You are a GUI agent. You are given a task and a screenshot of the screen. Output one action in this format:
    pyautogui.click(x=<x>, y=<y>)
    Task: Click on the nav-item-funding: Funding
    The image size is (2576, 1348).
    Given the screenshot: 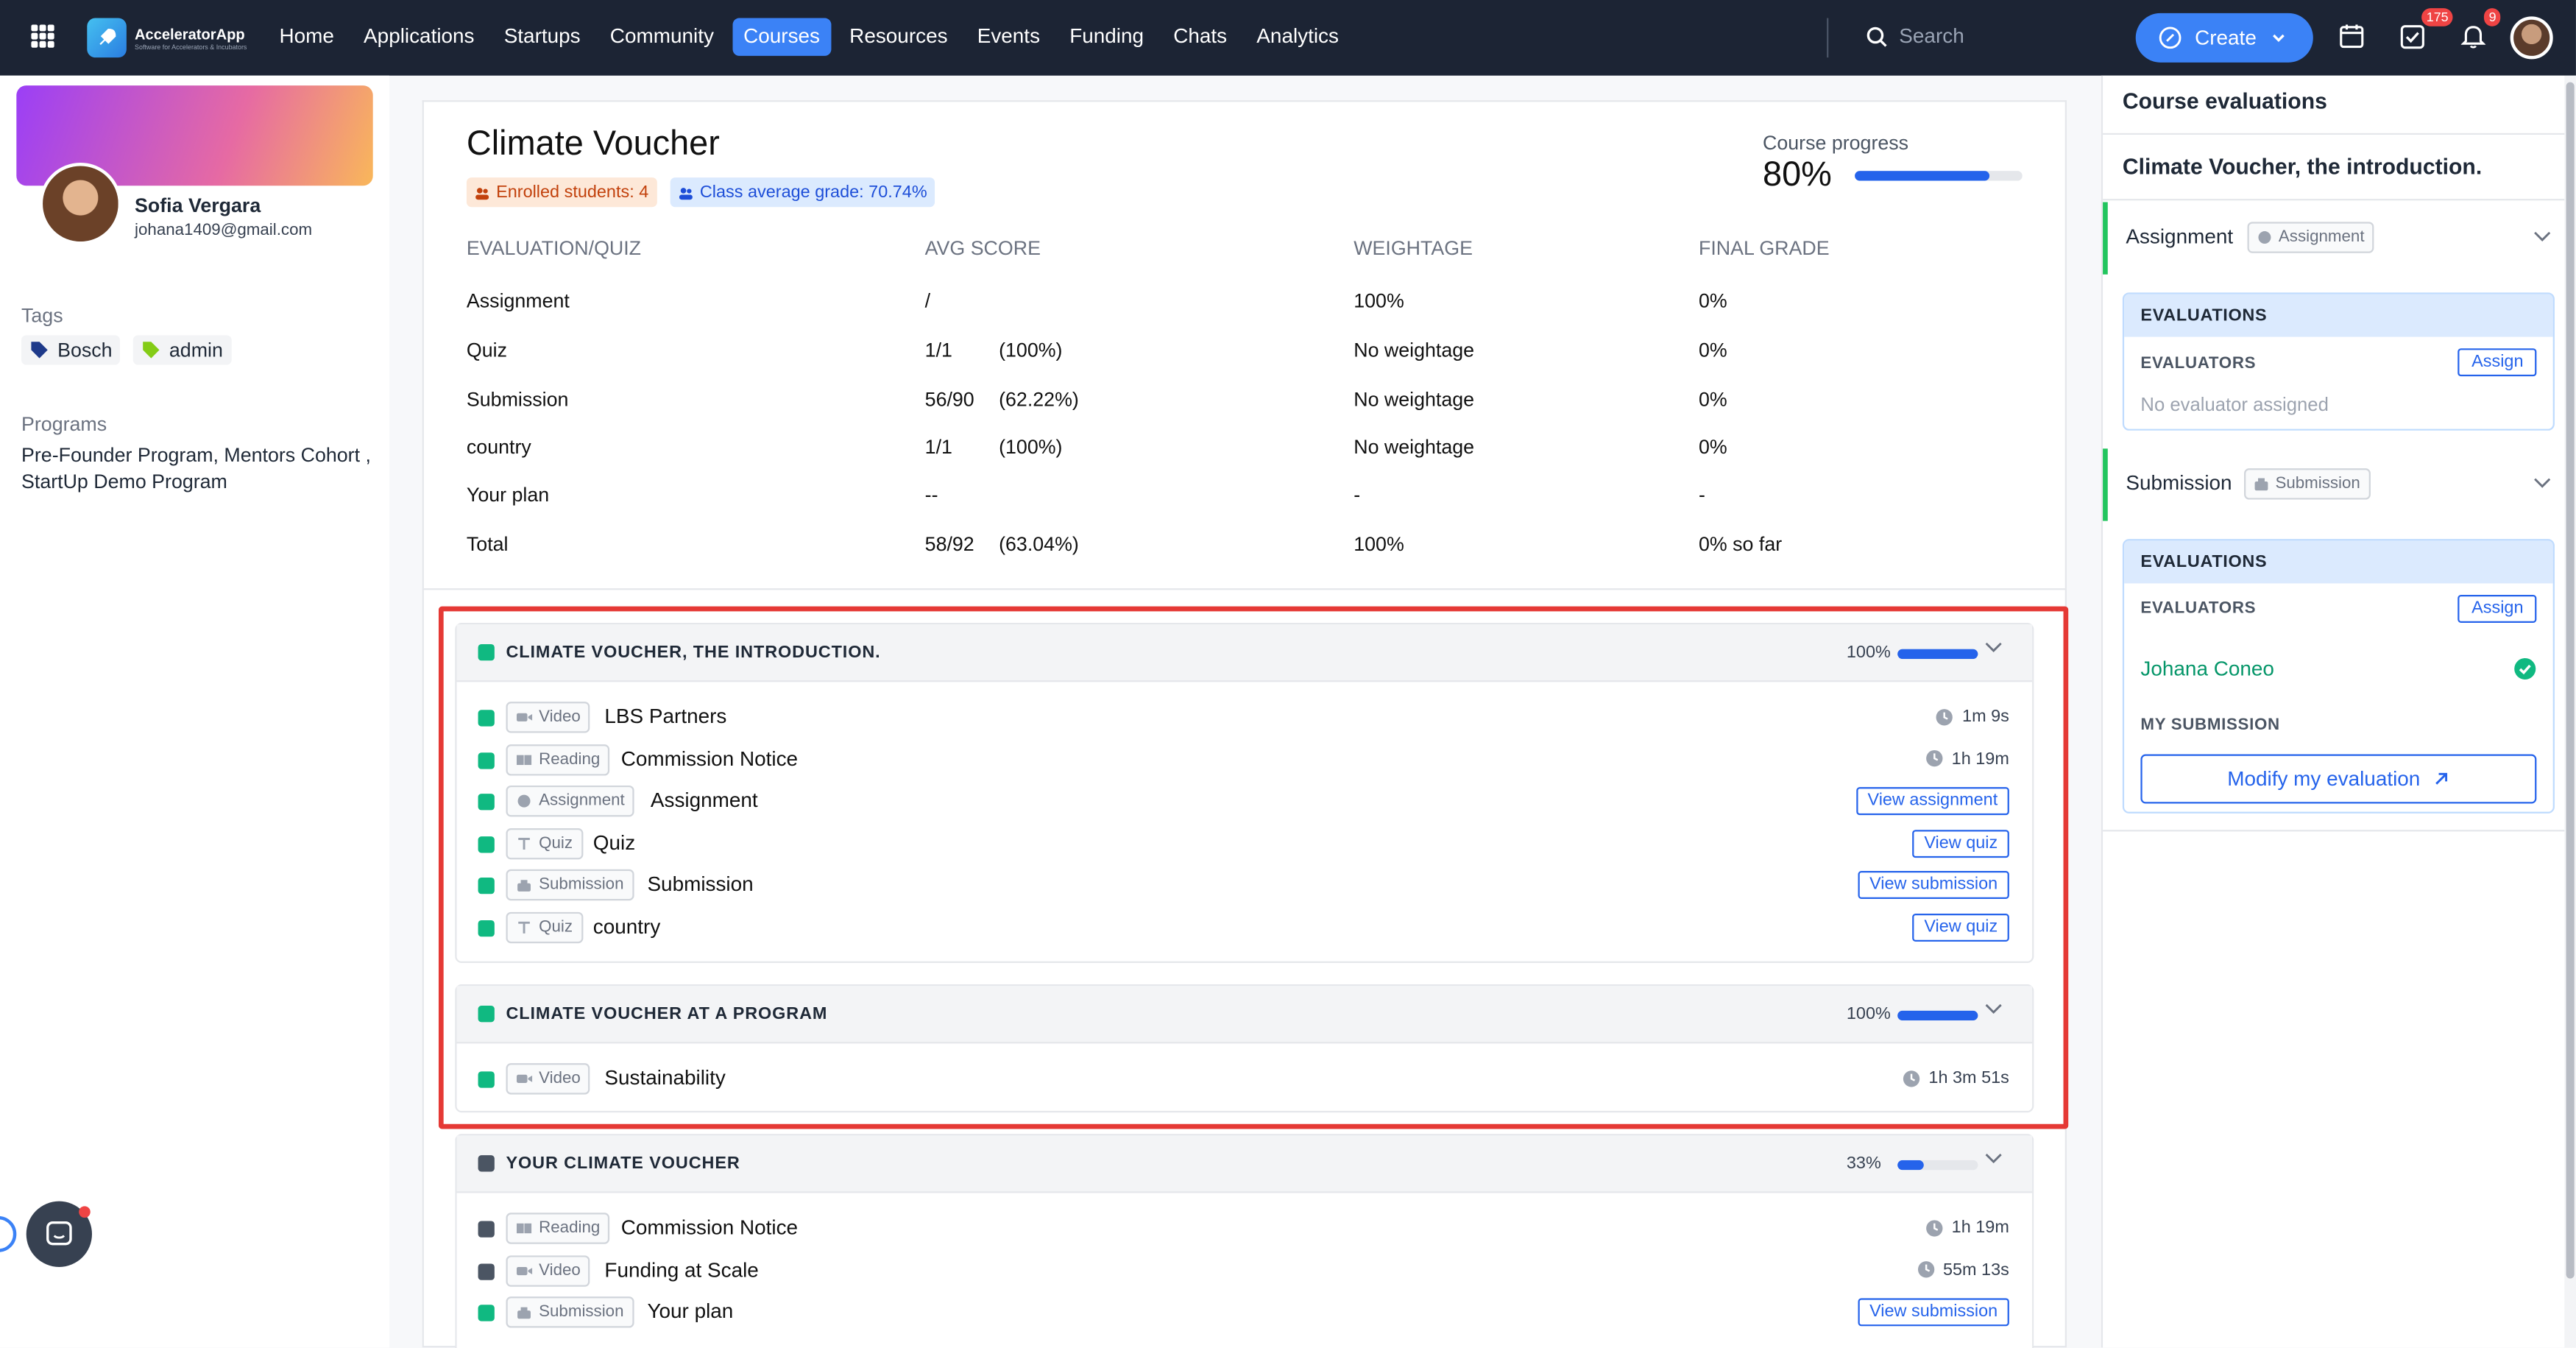 What is the action you would take?
    pyautogui.click(x=1107, y=37)
    